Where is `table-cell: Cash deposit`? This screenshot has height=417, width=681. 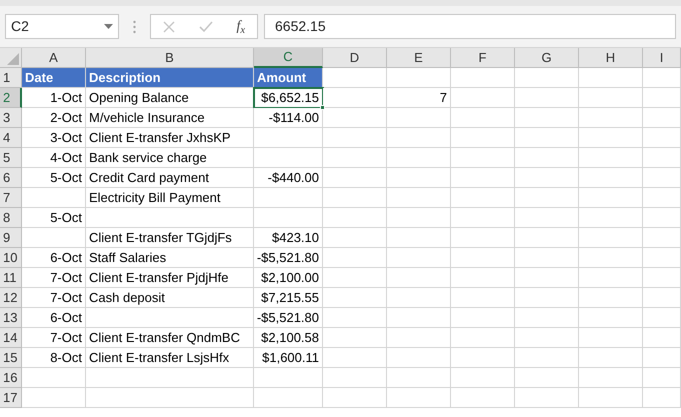
table-cell: Cash deposit is located at coordinates (170, 298).